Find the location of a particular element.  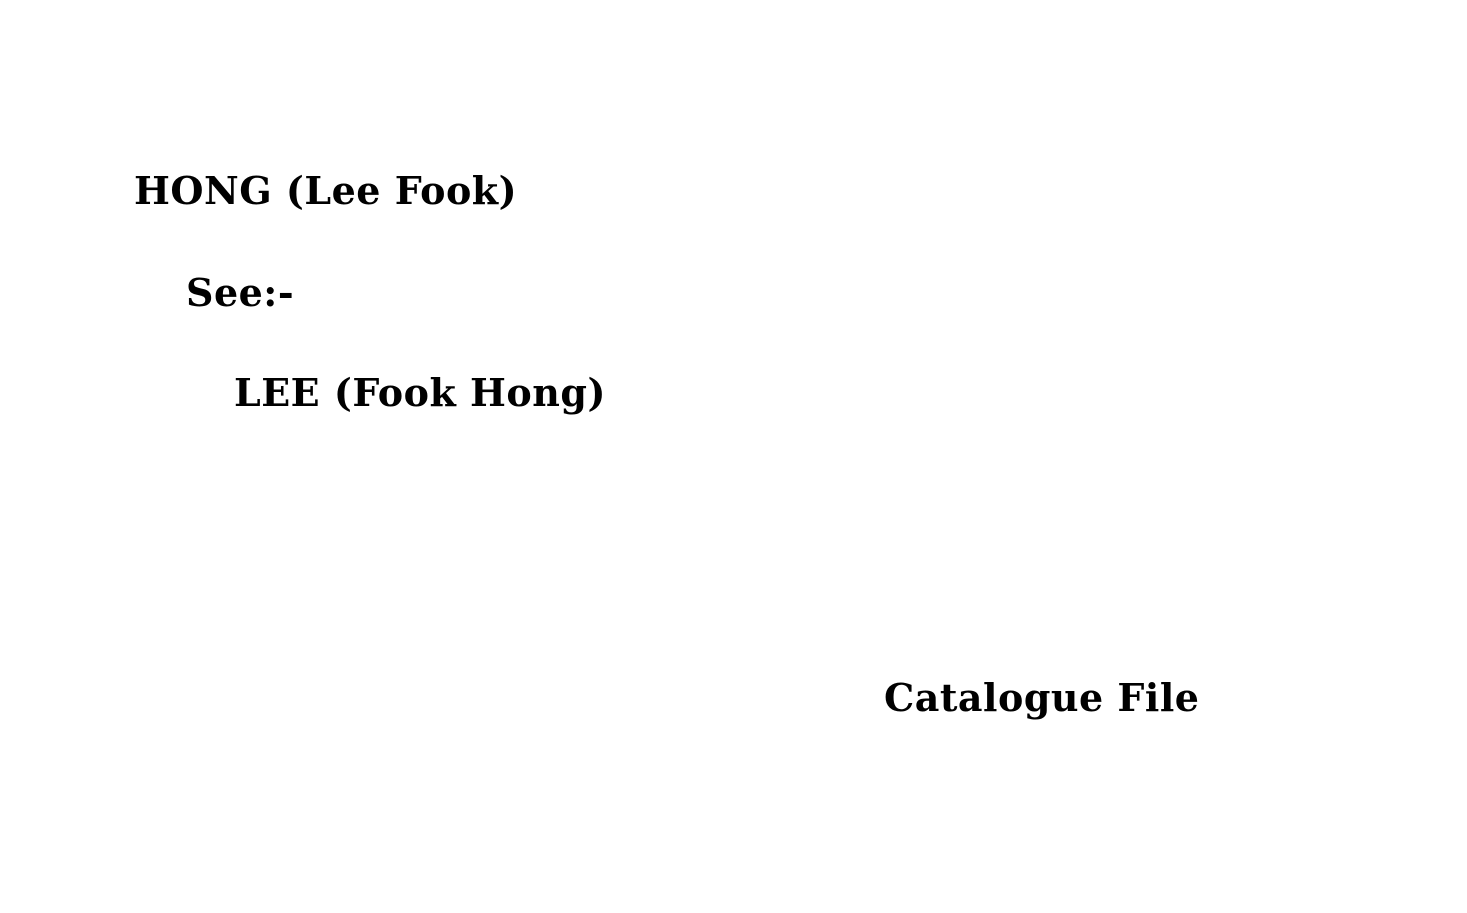

cross-reference: LEE (Fook Hong) is located at coordinates (420, 392).